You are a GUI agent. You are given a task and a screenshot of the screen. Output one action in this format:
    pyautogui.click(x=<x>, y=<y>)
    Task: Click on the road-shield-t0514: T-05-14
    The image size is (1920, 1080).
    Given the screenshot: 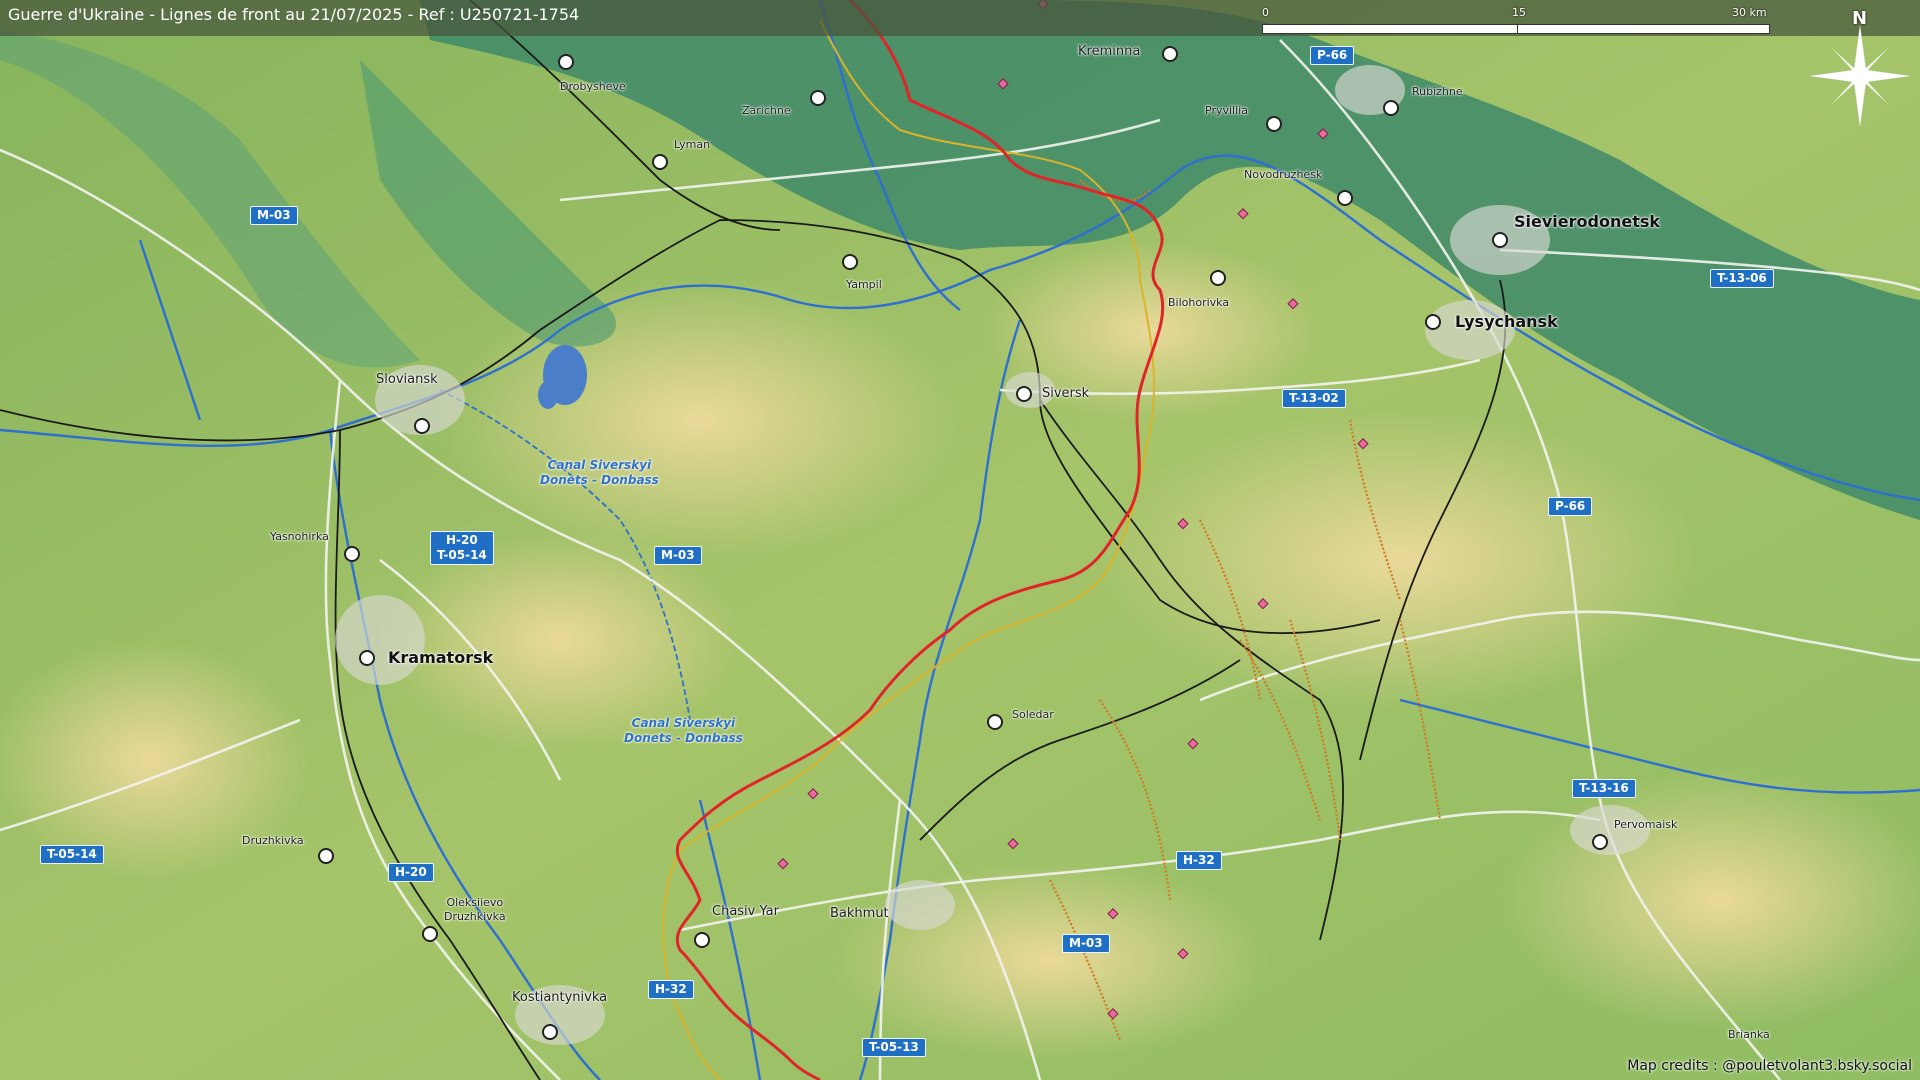 What is the action you would take?
    pyautogui.click(x=72, y=854)
    